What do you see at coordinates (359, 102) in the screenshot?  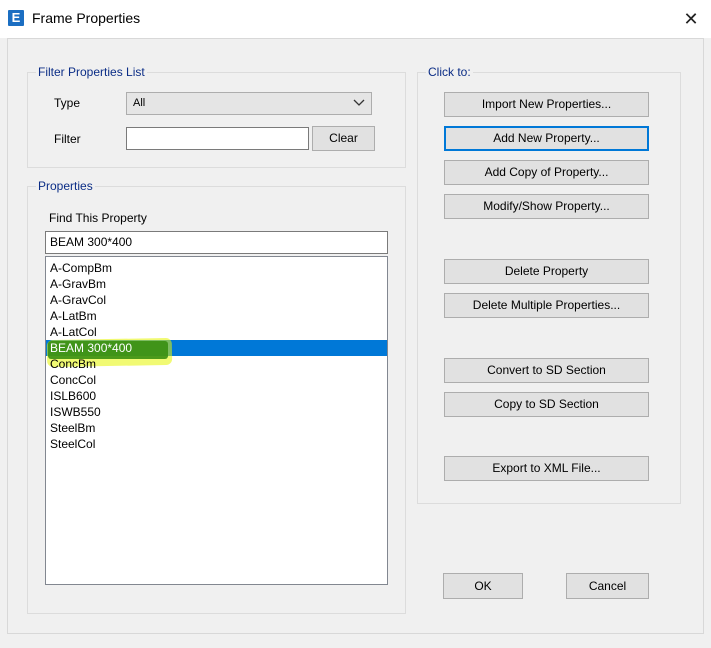 I see `chevron-down-icon` at bounding box center [359, 102].